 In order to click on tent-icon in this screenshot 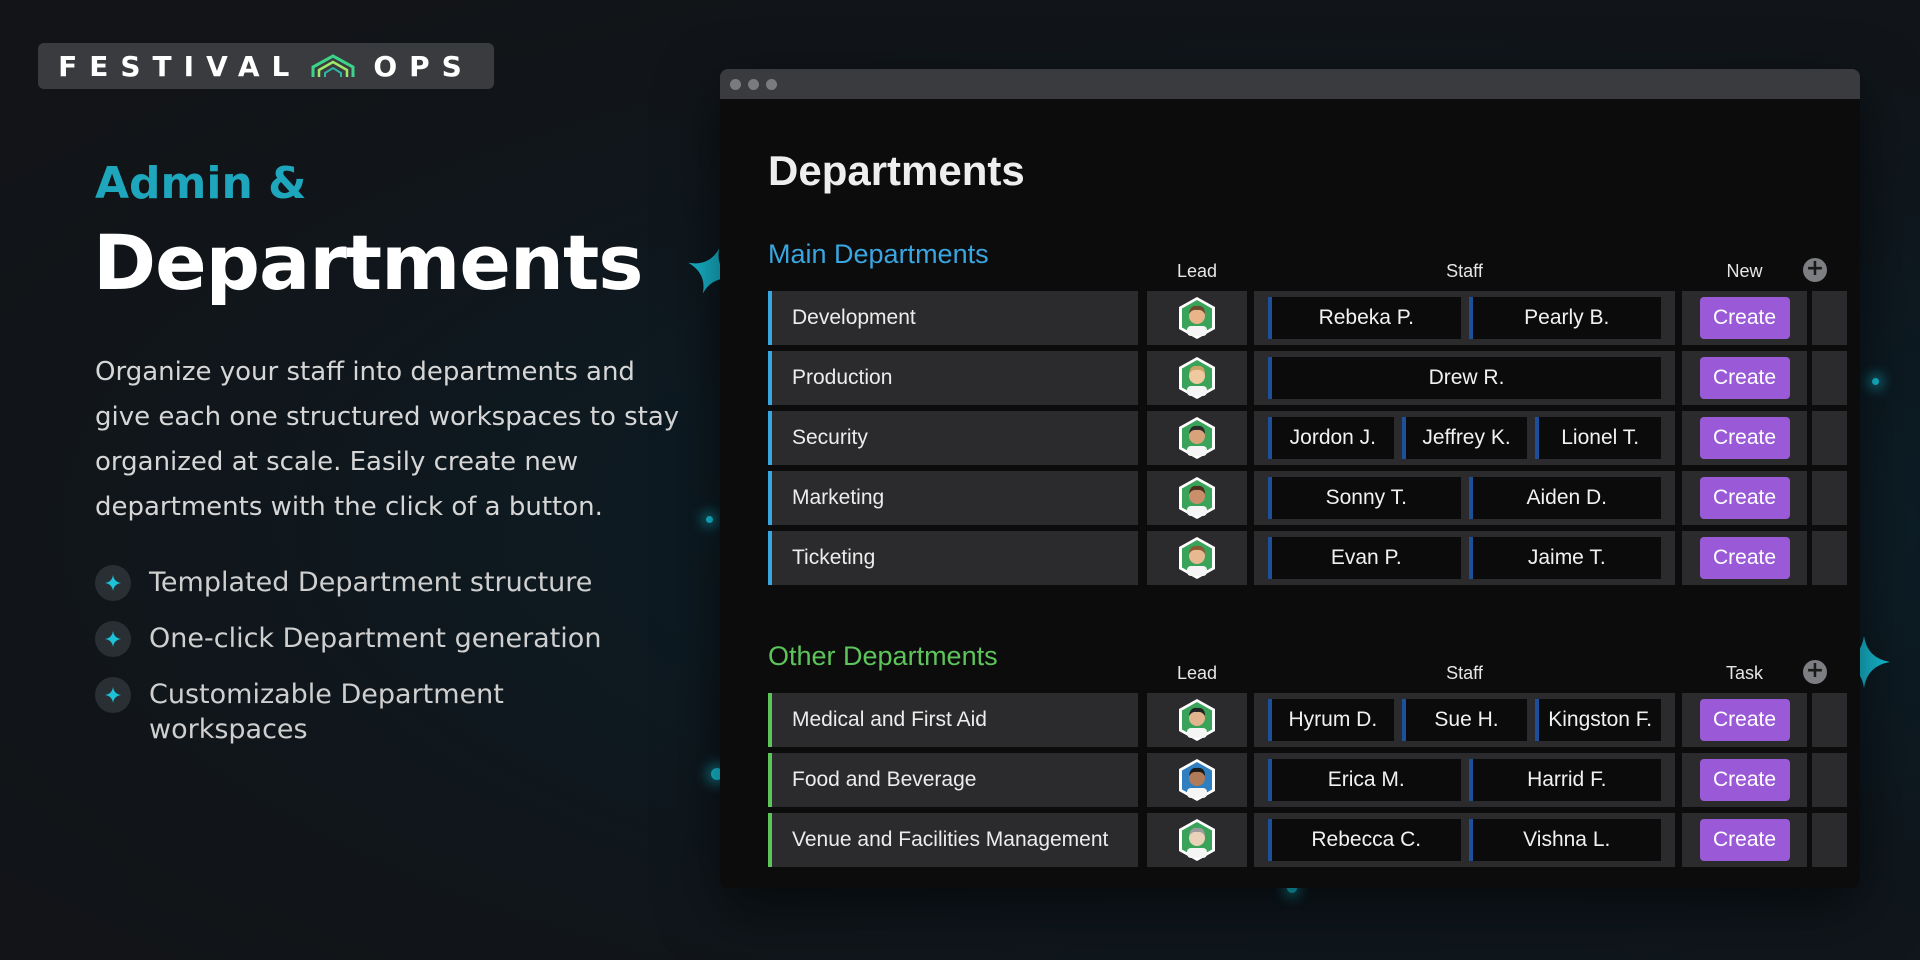, I will do `click(333, 65)`.